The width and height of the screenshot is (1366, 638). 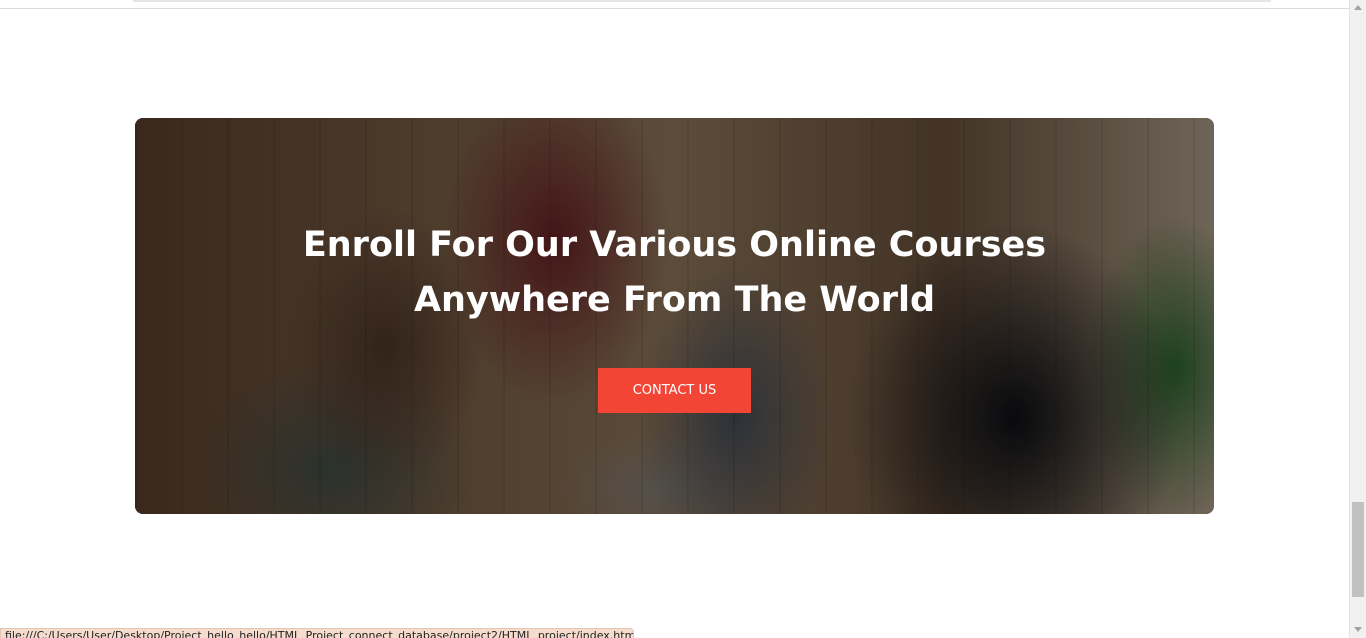 What do you see at coordinates (1358, 629) in the screenshot?
I see `chevron-down-icon` at bounding box center [1358, 629].